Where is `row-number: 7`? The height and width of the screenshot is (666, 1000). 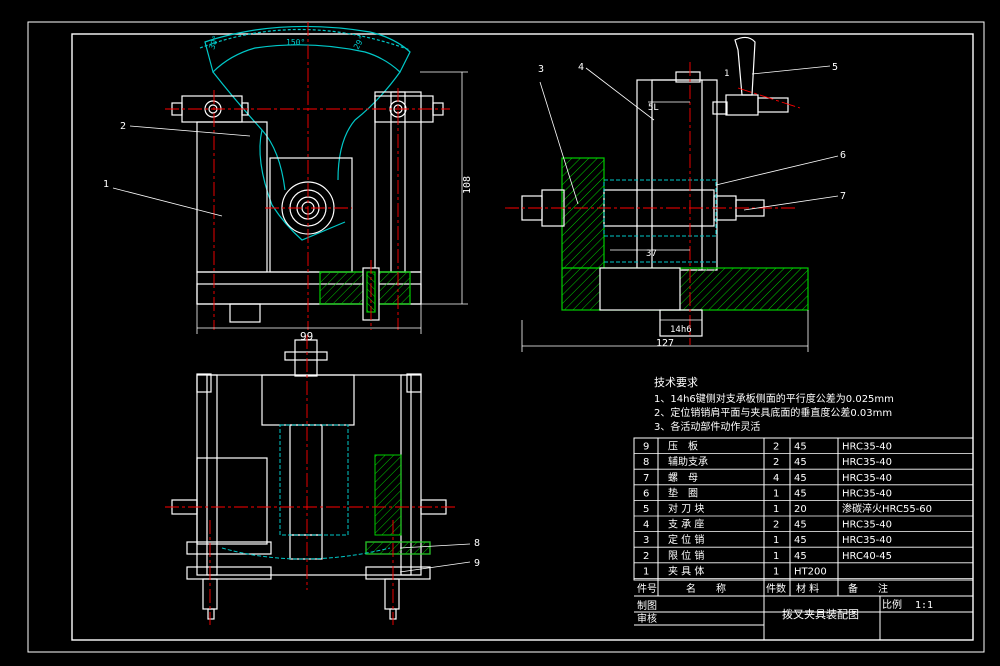 row-number: 7 is located at coordinates (646, 478).